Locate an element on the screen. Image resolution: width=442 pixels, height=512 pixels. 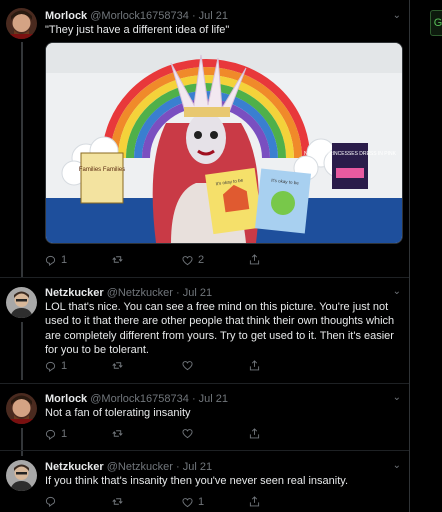
book-families: Families Families is located at coordinates (102, 178).